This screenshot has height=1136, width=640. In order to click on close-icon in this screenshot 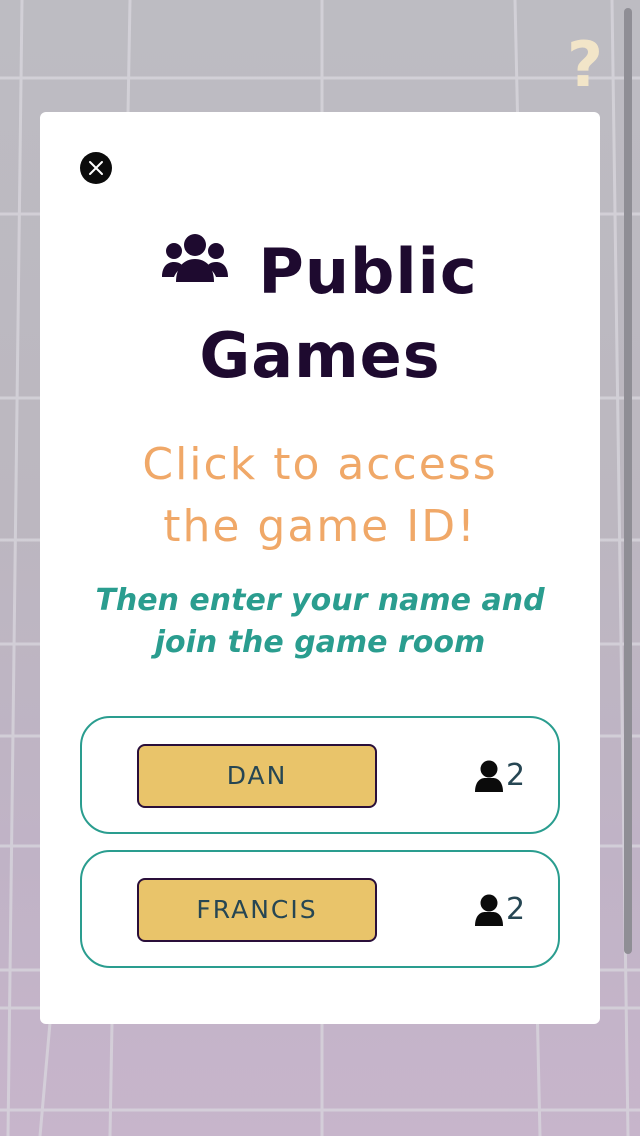, I will do `click(96, 168)`.